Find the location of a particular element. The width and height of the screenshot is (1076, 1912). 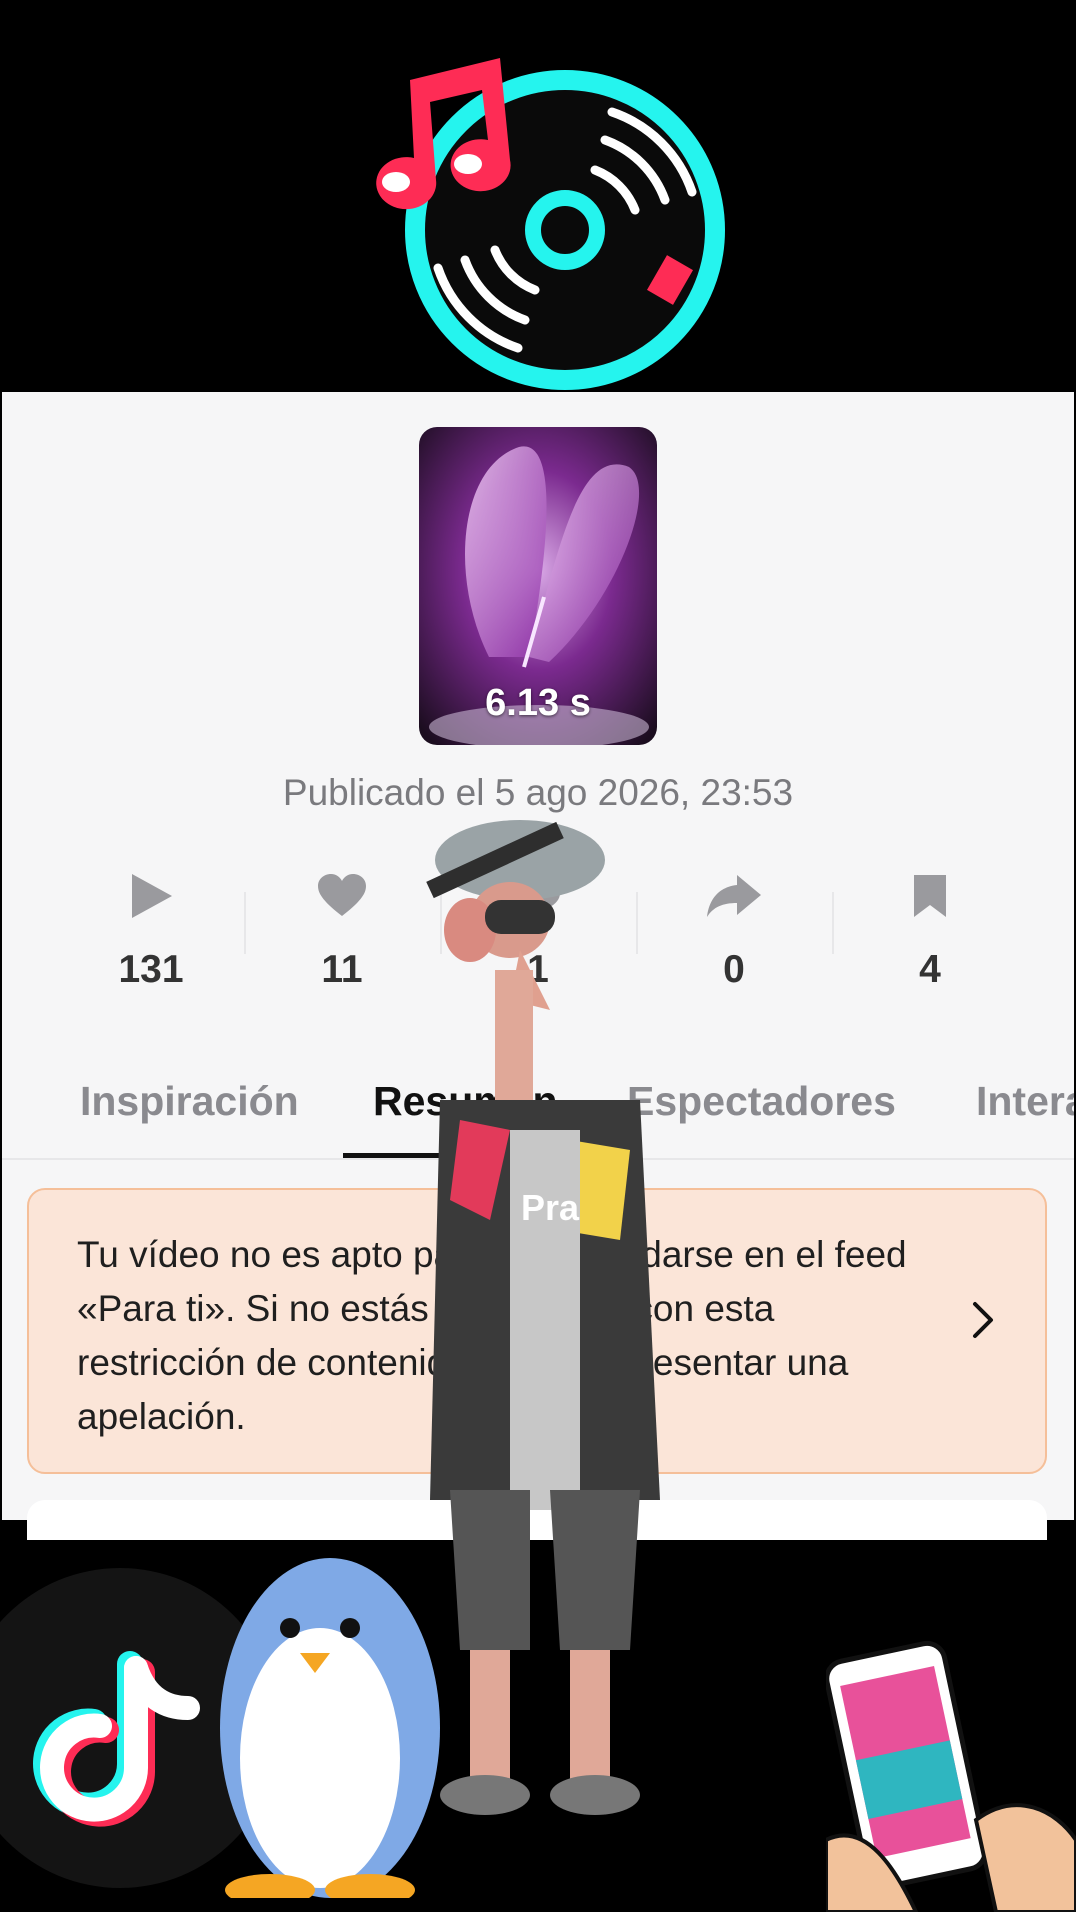

tab-inspiracion: Inspiración is located at coordinates (189, 1101).